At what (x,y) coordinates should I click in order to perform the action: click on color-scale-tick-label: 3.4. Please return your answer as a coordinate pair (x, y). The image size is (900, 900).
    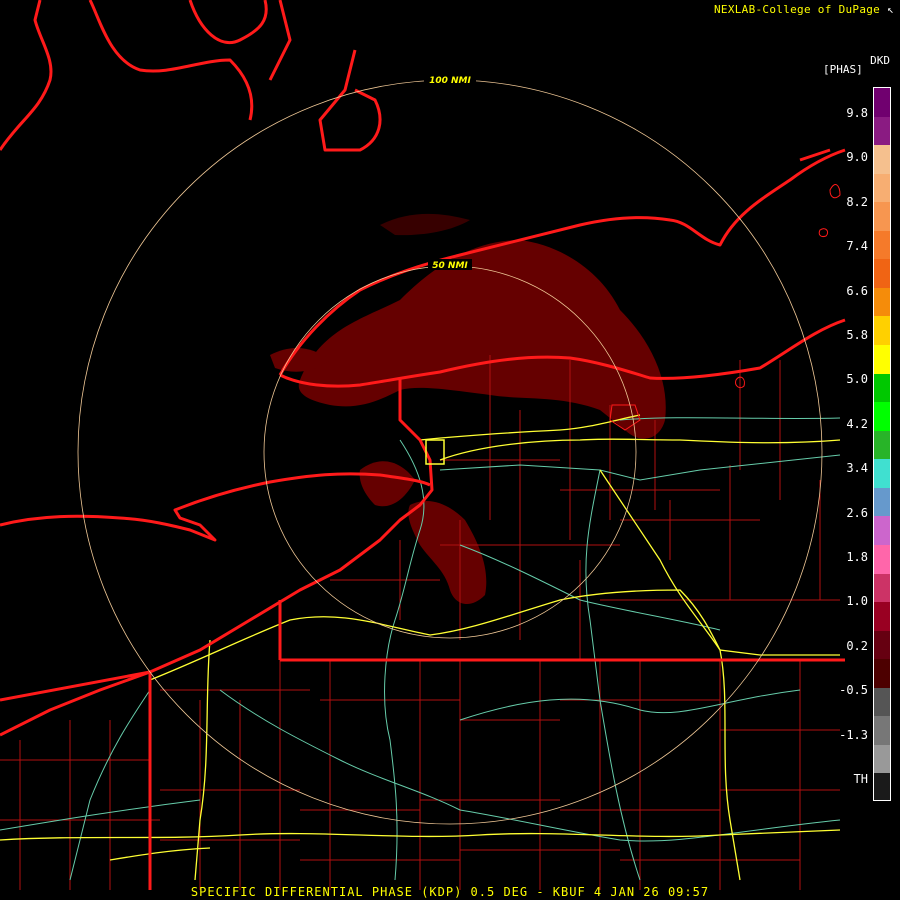
    Looking at the image, I should click on (857, 468).